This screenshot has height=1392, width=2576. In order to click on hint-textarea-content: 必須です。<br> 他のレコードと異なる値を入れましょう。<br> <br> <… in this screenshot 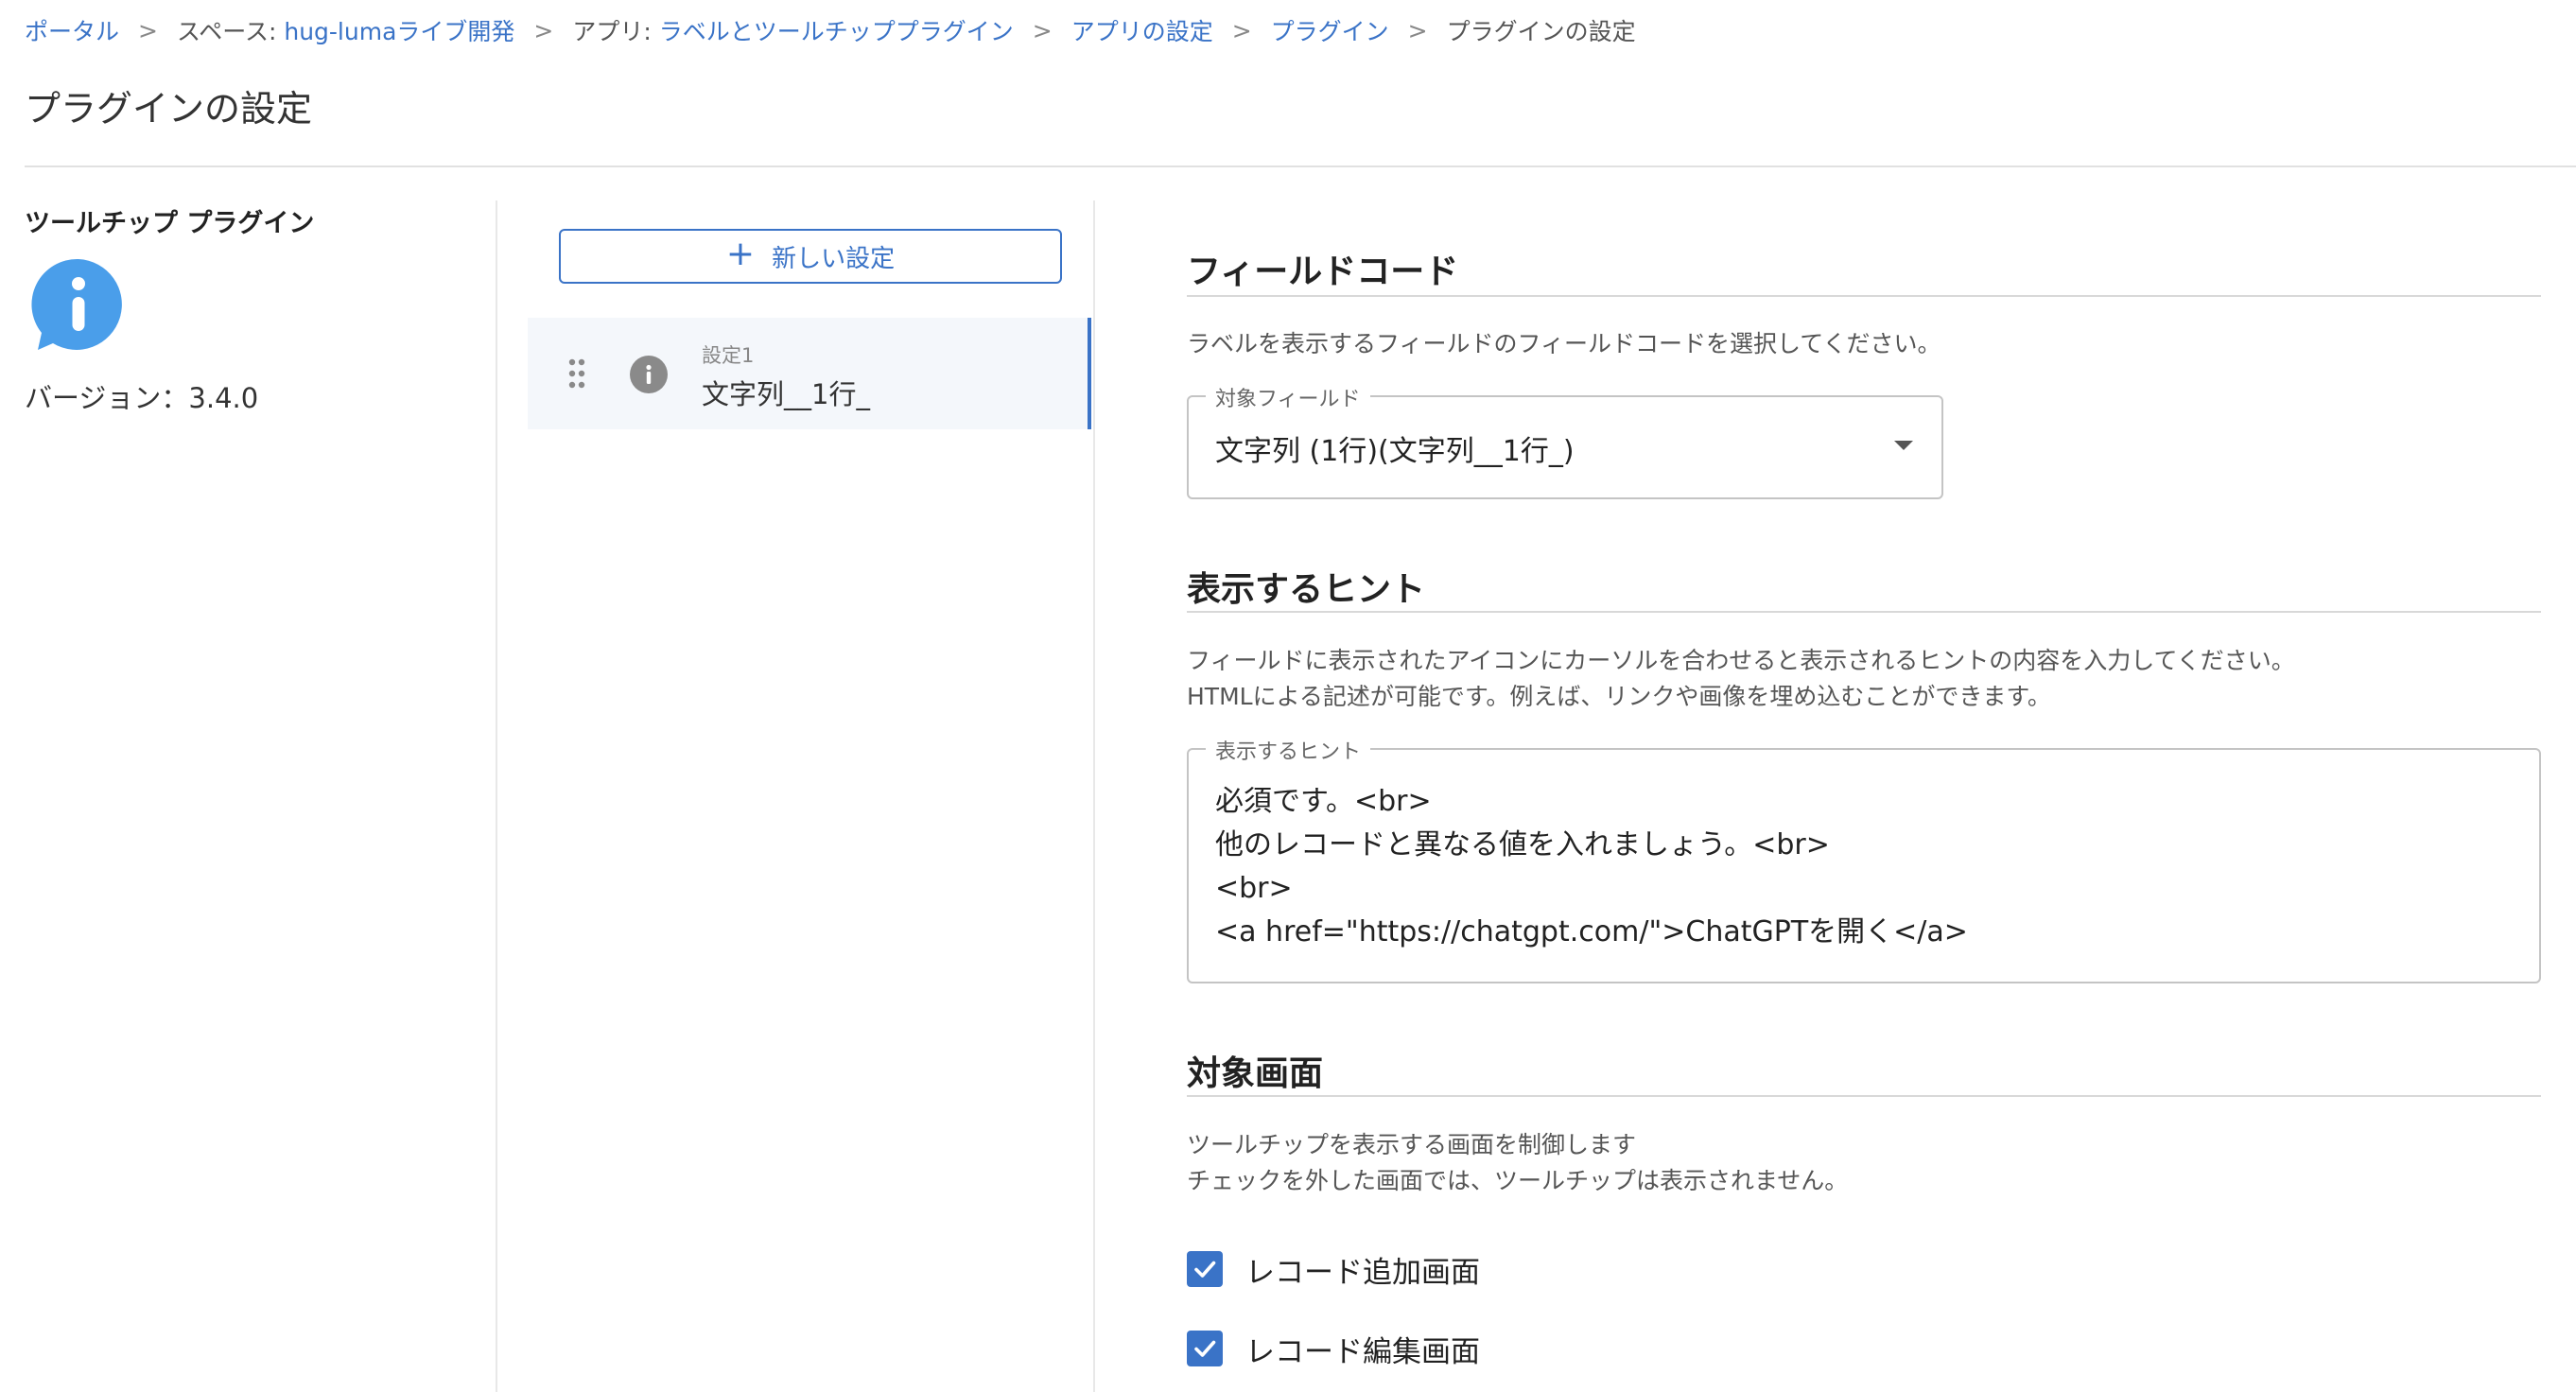, I will do `click(1591, 867)`.